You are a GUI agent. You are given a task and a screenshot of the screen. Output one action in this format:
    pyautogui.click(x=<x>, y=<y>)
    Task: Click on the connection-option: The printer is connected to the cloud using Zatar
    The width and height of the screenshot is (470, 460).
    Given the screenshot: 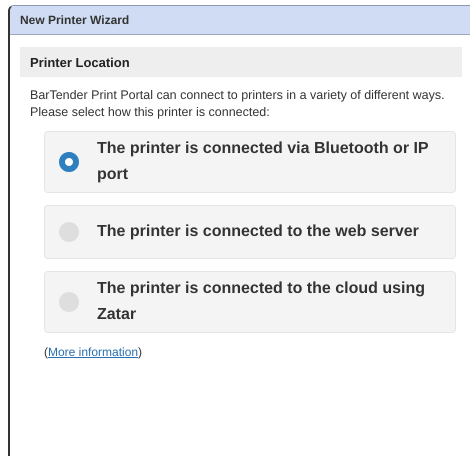 What is the action you would take?
    pyautogui.click(x=250, y=302)
    